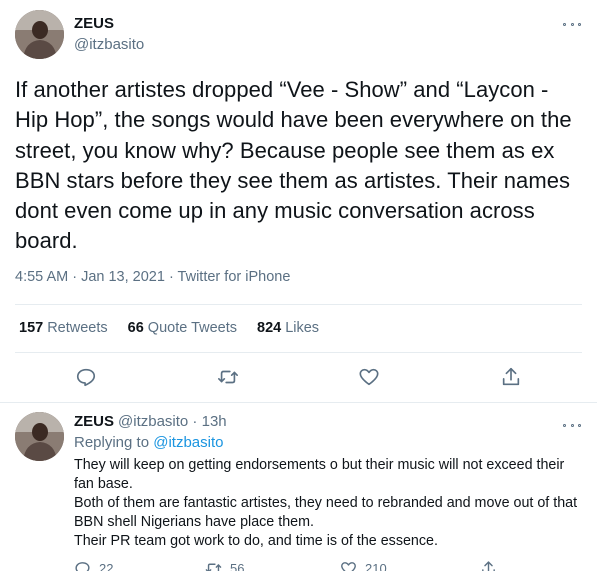  What do you see at coordinates (224, 565) in the screenshot?
I see `retweet-button: 56` at bounding box center [224, 565].